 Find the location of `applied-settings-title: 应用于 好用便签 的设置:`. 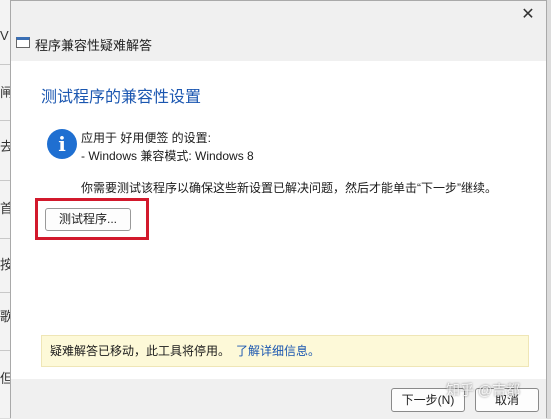

applied-settings-title: 应用于 好用便签 的设置: is located at coordinates (146, 138).